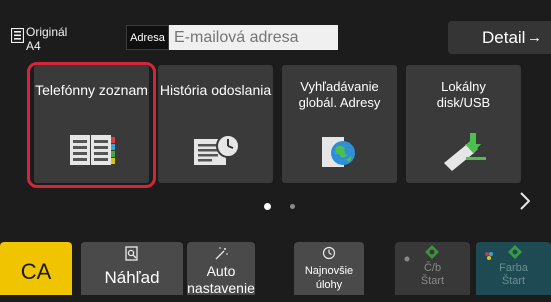 This screenshot has height=302, width=551. I want to click on tile-global-label-line1: Vyhľadávanie, so click(339, 86).